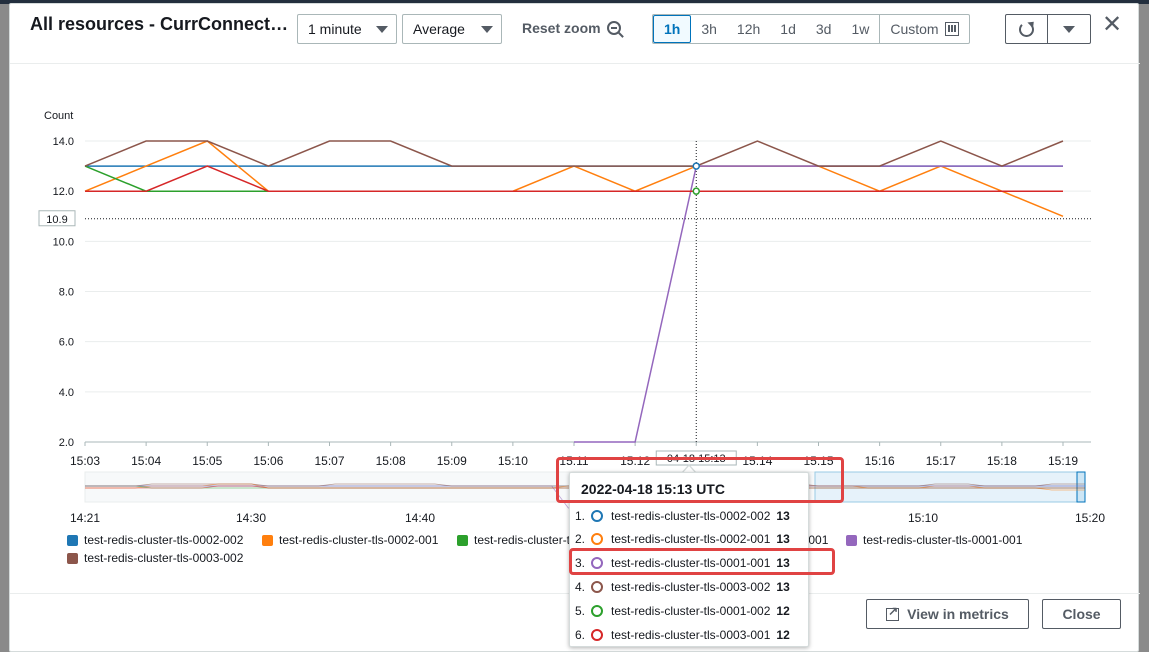  I want to click on tooltip-index: 5., so click(580, 611).